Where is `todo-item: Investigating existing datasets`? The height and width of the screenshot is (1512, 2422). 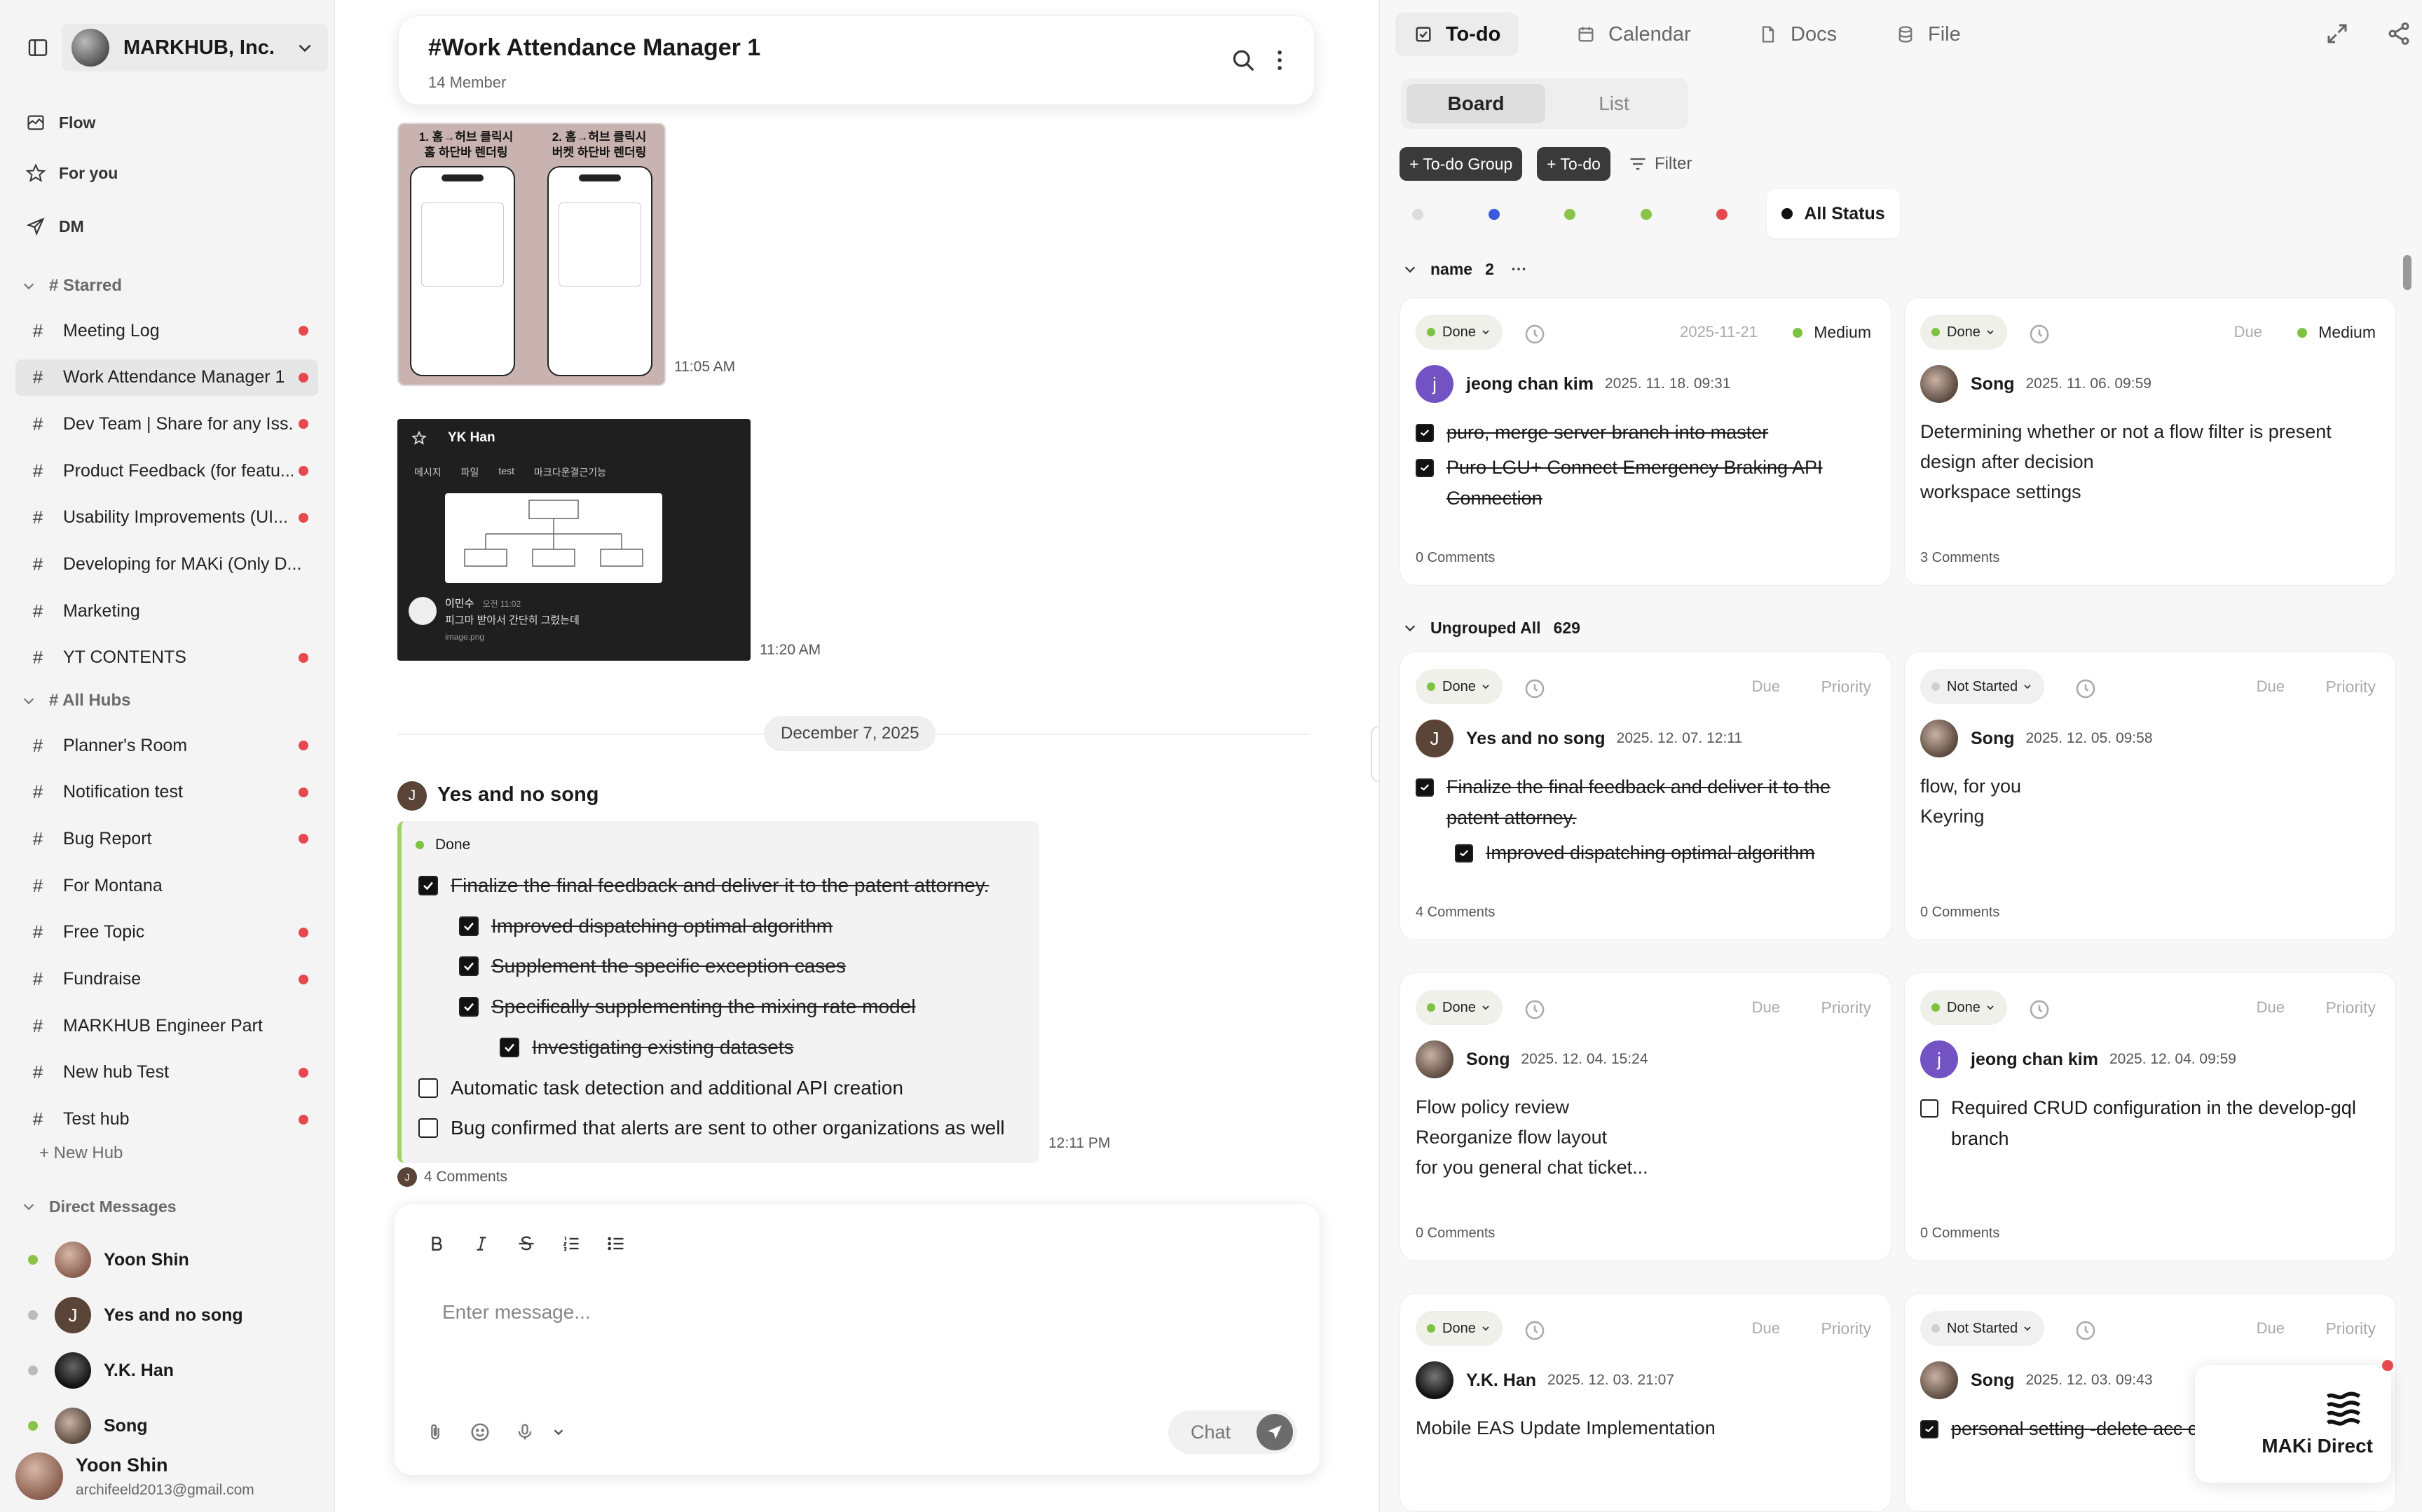
todo-item: Investigating existing datasets is located at coordinates (647, 1047).